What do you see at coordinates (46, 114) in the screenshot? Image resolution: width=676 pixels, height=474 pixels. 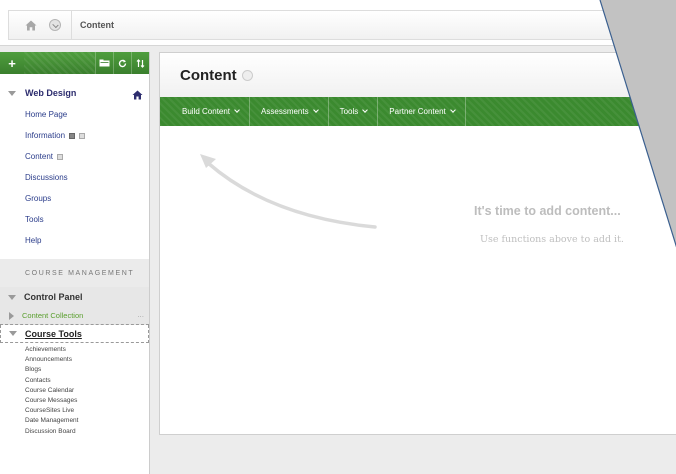 I see `sidebar-item-label: Home Page` at bounding box center [46, 114].